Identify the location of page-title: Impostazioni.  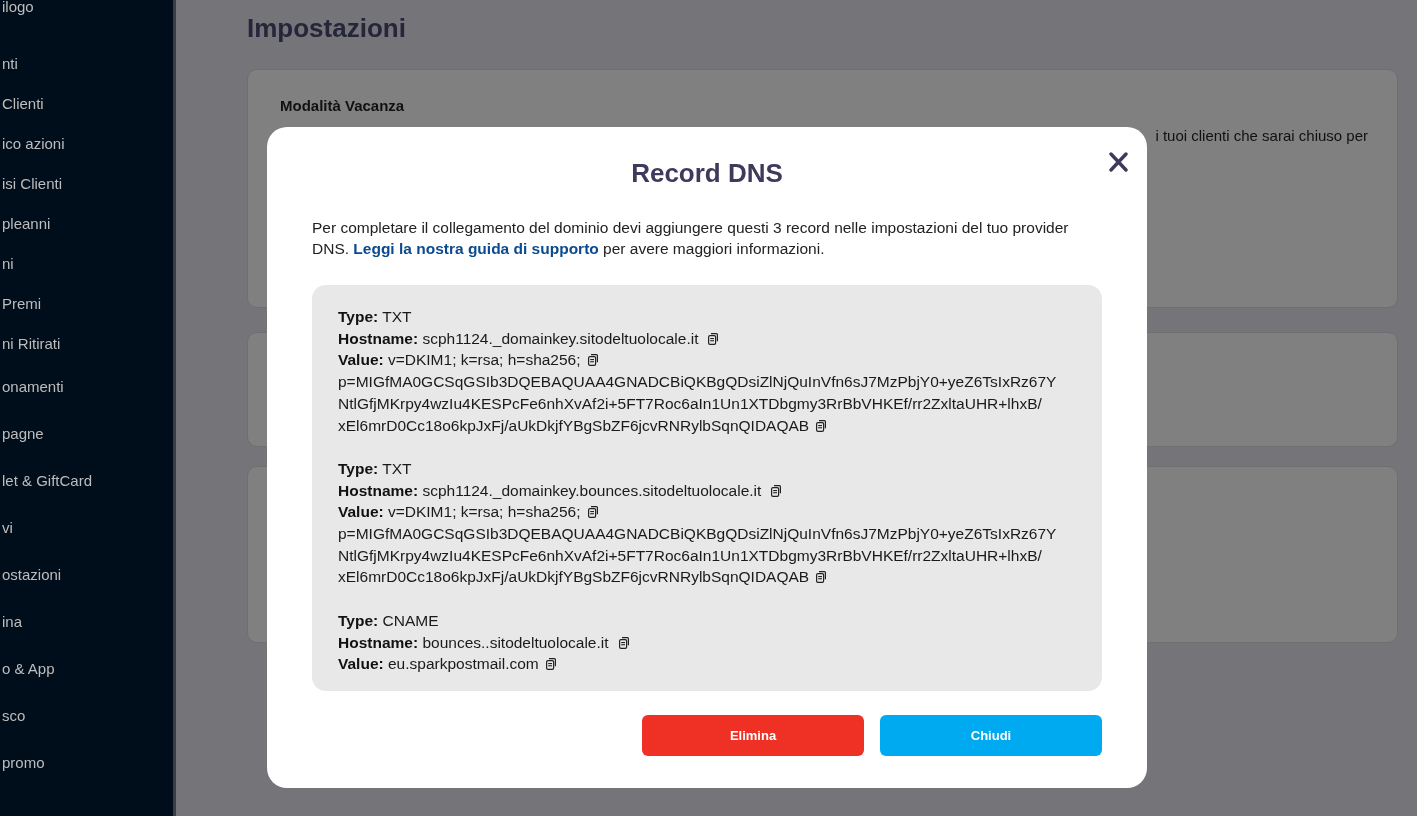
(327, 28).